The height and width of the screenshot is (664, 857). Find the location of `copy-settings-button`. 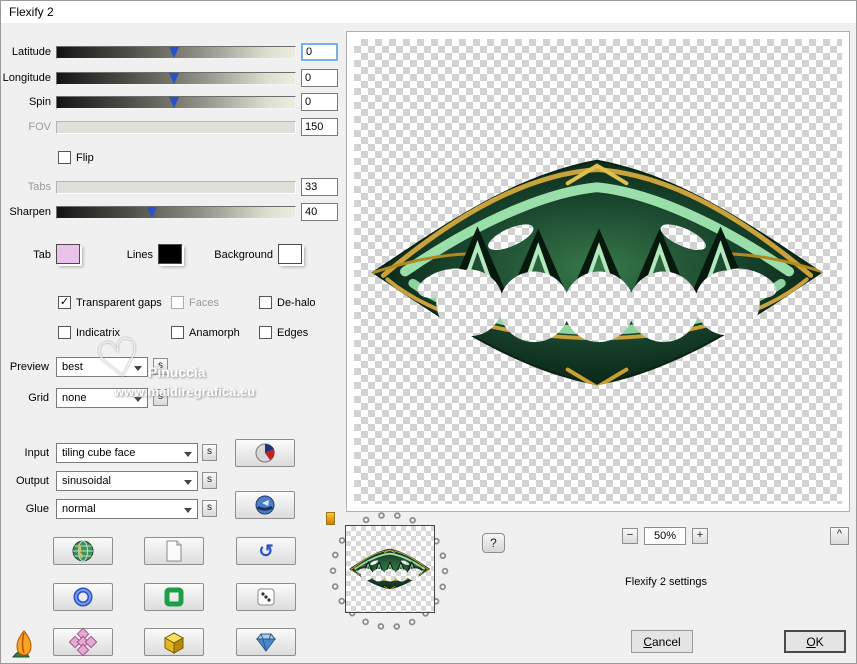

copy-settings-button is located at coordinates (174, 551).